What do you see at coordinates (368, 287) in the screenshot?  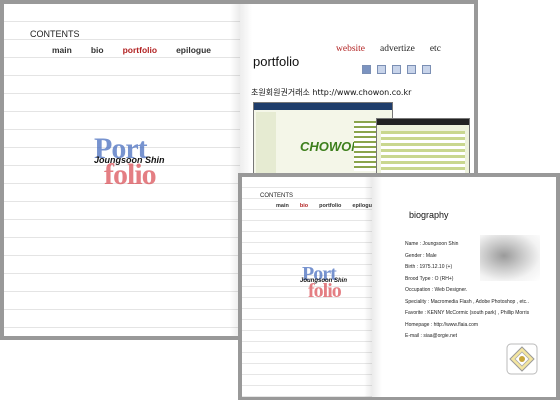 I see `page-gutter-shadow-small` at bounding box center [368, 287].